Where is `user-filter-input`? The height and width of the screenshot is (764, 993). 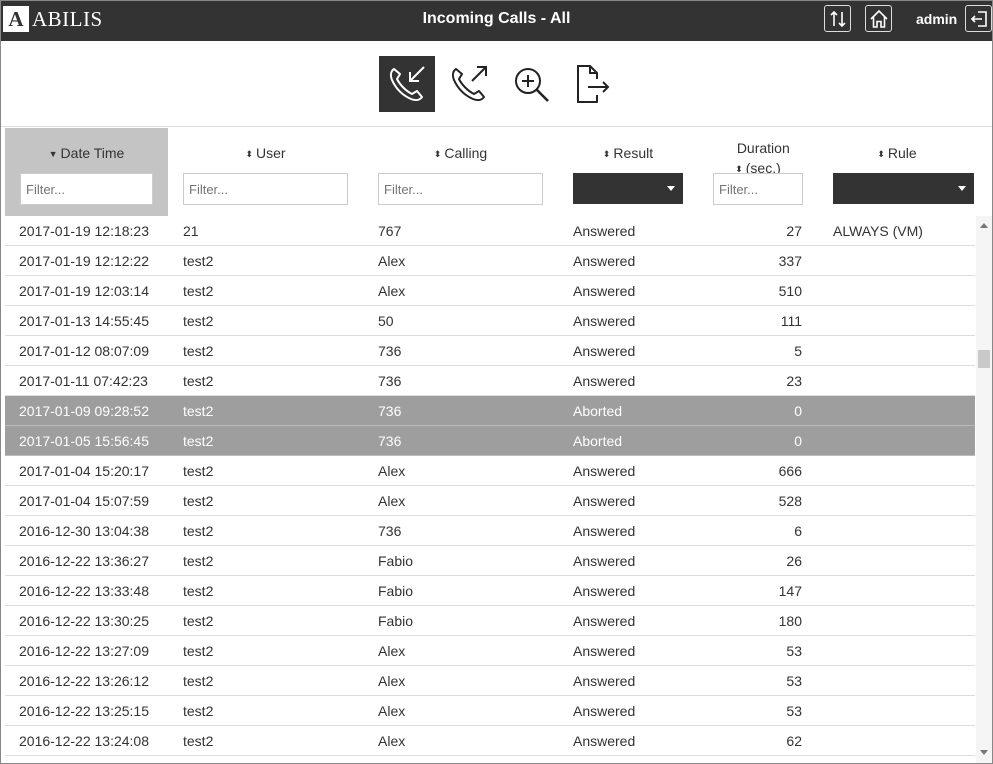
user-filter-input is located at coordinates (265, 189).